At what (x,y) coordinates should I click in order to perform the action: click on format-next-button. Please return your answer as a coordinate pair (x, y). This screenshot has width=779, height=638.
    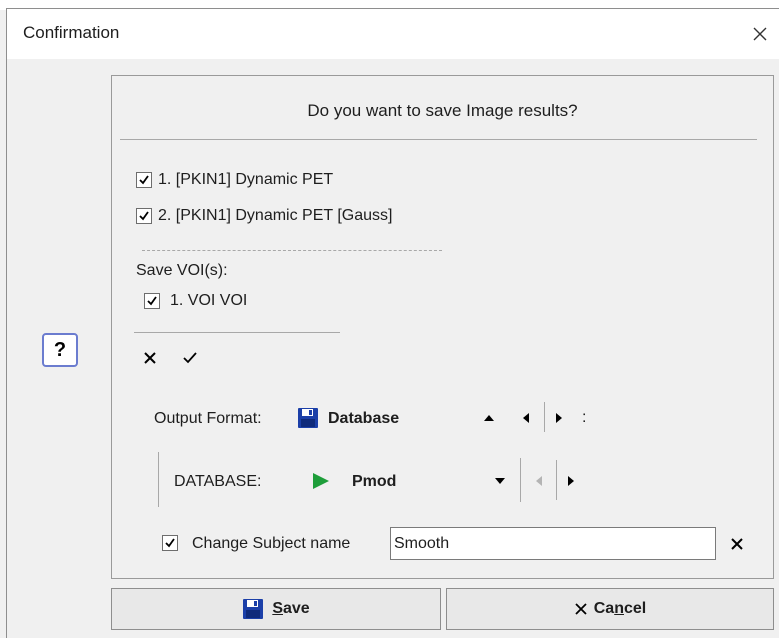
    Looking at the image, I should click on (559, 418).